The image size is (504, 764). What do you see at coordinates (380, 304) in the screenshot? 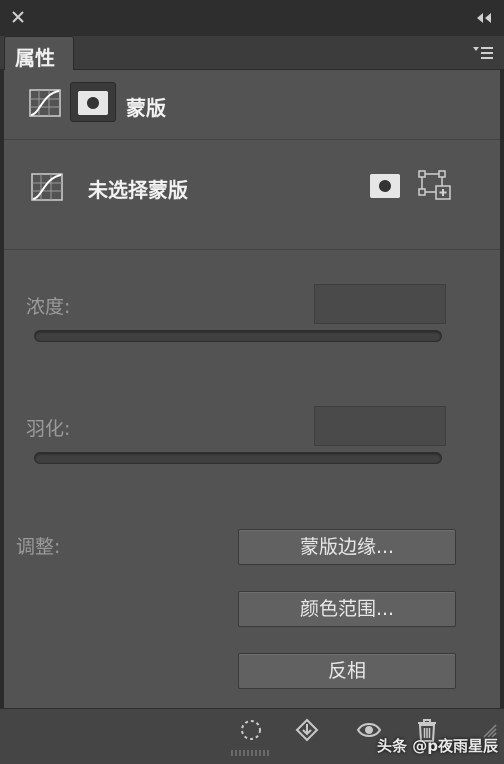
I see `density-input` at bounding box center [380, 304].